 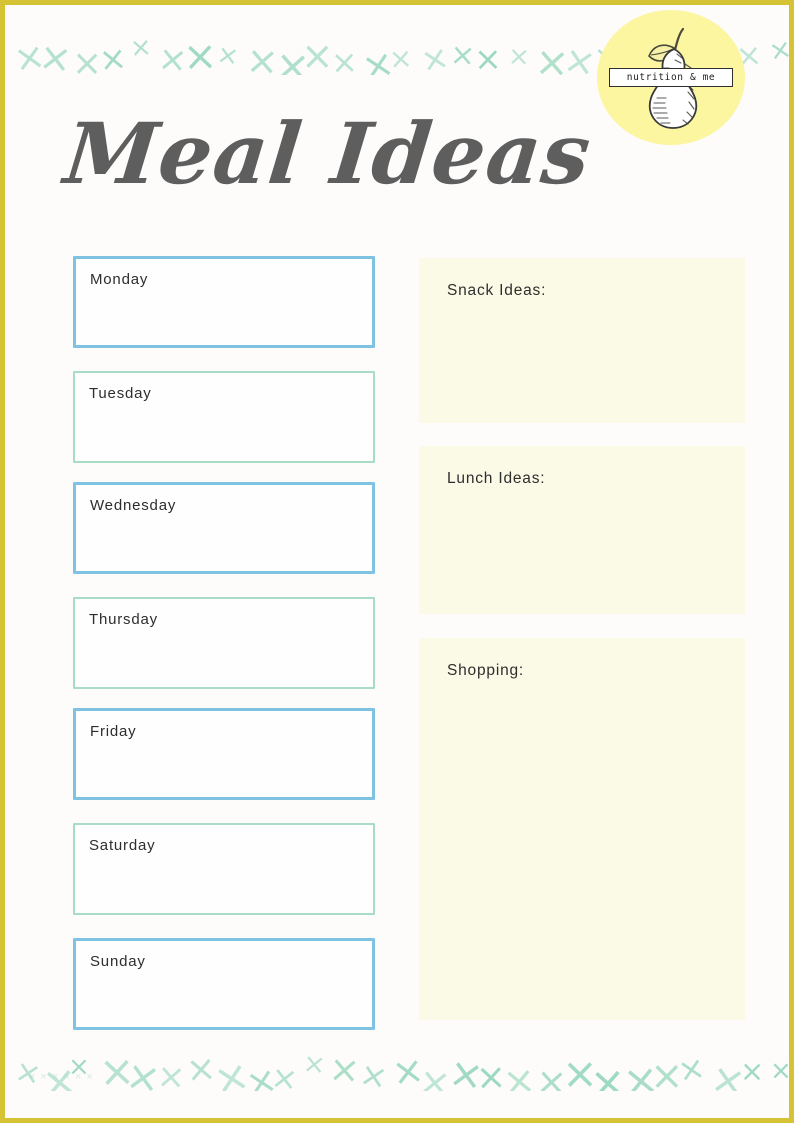 I want to click on logo-tagline-text: nutrition & me, so click(x=671, y=77).